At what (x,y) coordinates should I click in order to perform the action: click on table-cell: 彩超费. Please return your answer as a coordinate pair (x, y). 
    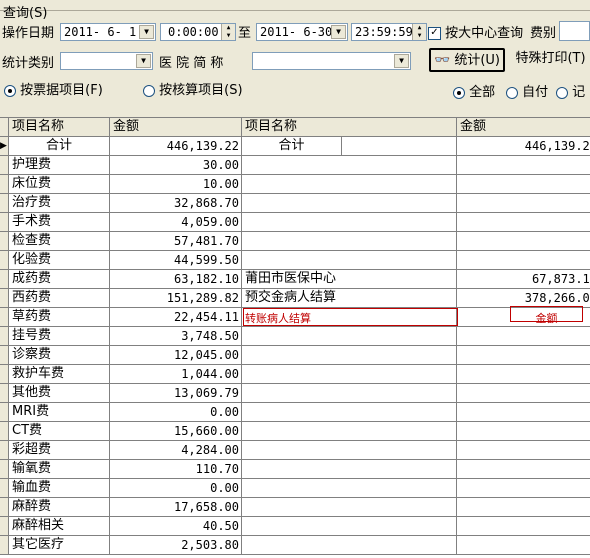
    Looking at the image, I should click on (59, 450).